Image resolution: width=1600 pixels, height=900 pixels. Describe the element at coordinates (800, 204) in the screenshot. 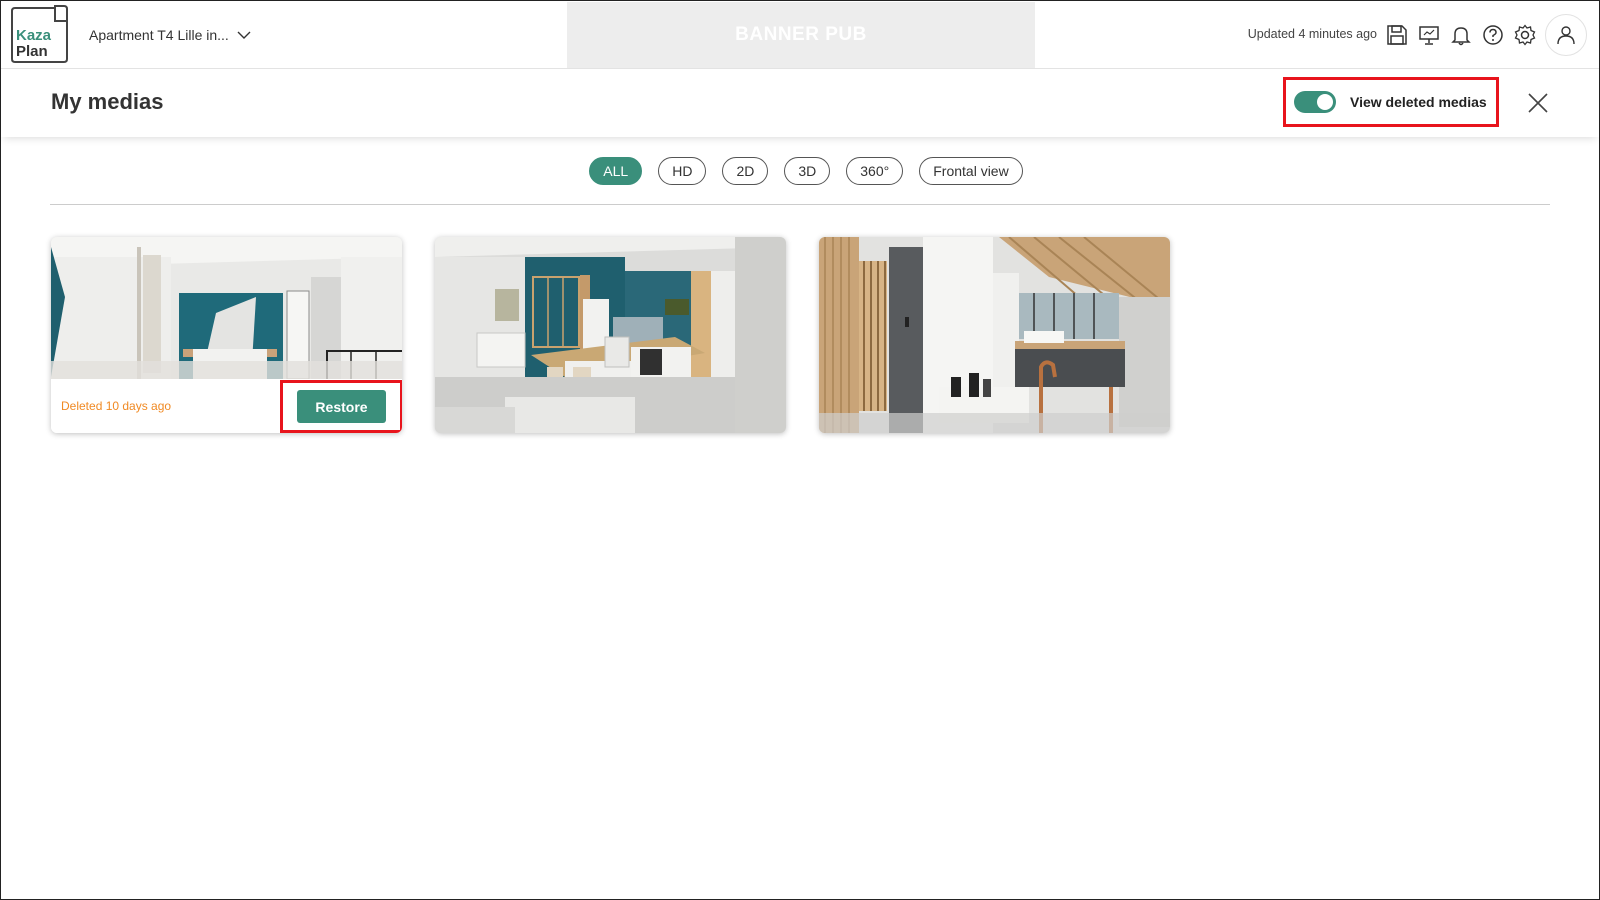

I see `filters-divider` at that location.